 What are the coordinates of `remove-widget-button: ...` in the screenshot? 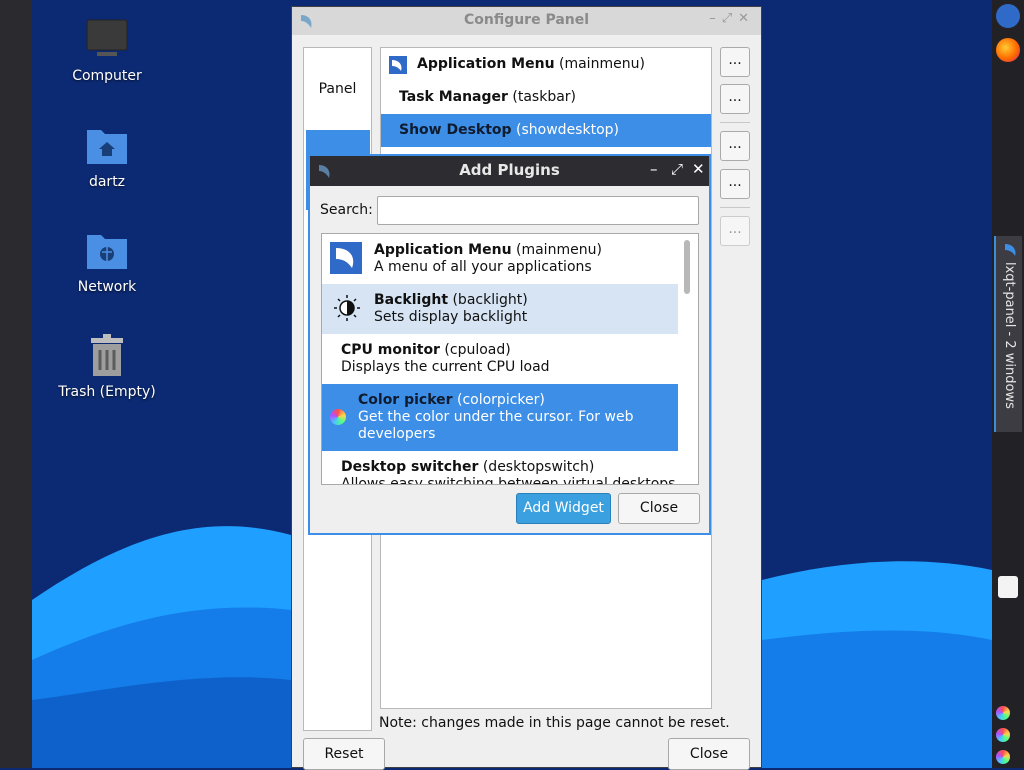 It's located at (735, 99).